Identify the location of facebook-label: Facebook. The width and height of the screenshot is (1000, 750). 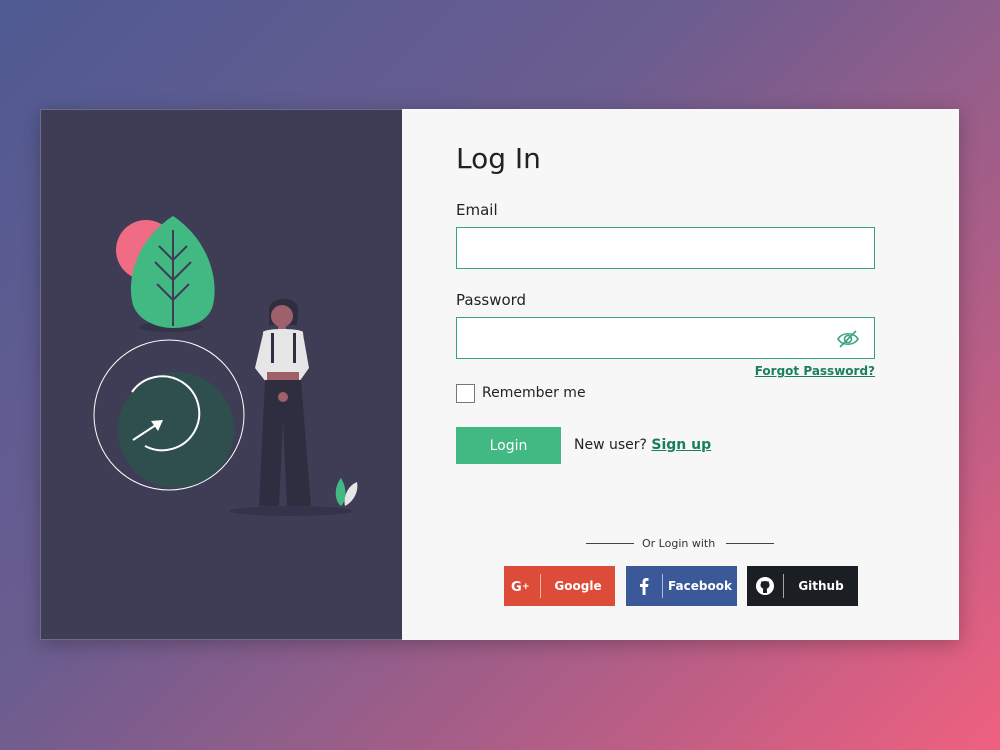
(700, 586).